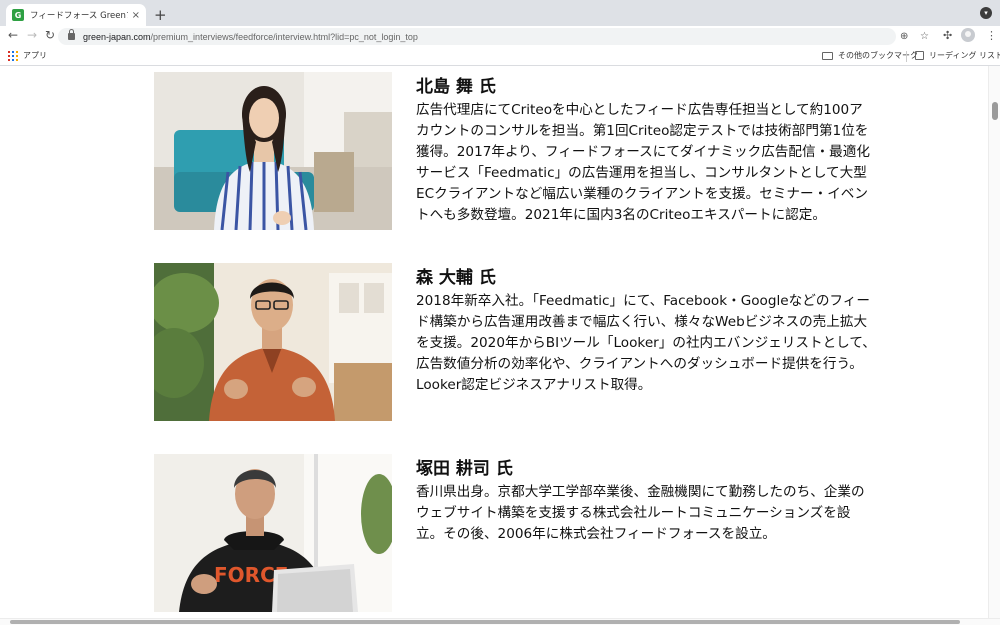 The image size is (1000, 625). I want to click on folder-icon, so click(827, 55).